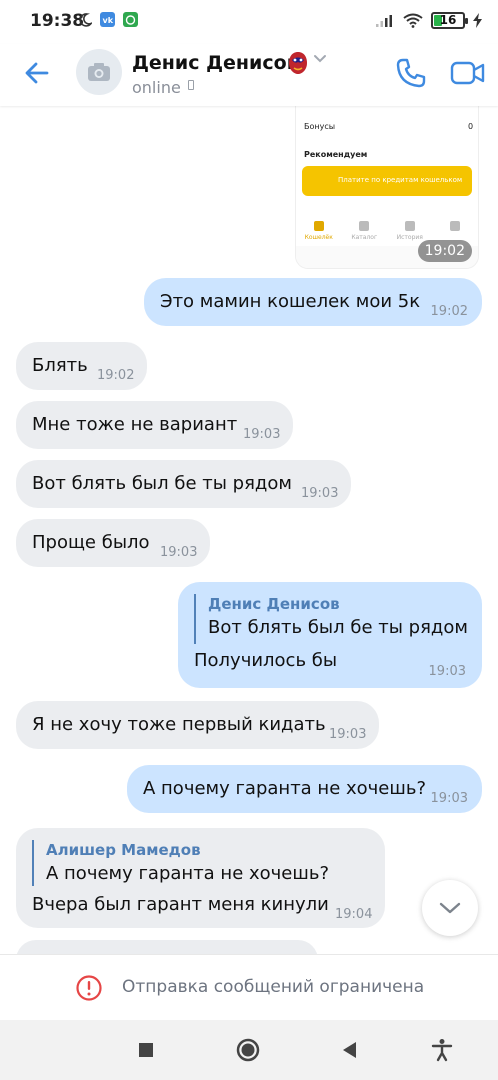 The width and height of the screenshot is (498, 1080). I want to click on reply-quote: Денис Денисов Вот блять был бе ты рядом, so click(331, 619).